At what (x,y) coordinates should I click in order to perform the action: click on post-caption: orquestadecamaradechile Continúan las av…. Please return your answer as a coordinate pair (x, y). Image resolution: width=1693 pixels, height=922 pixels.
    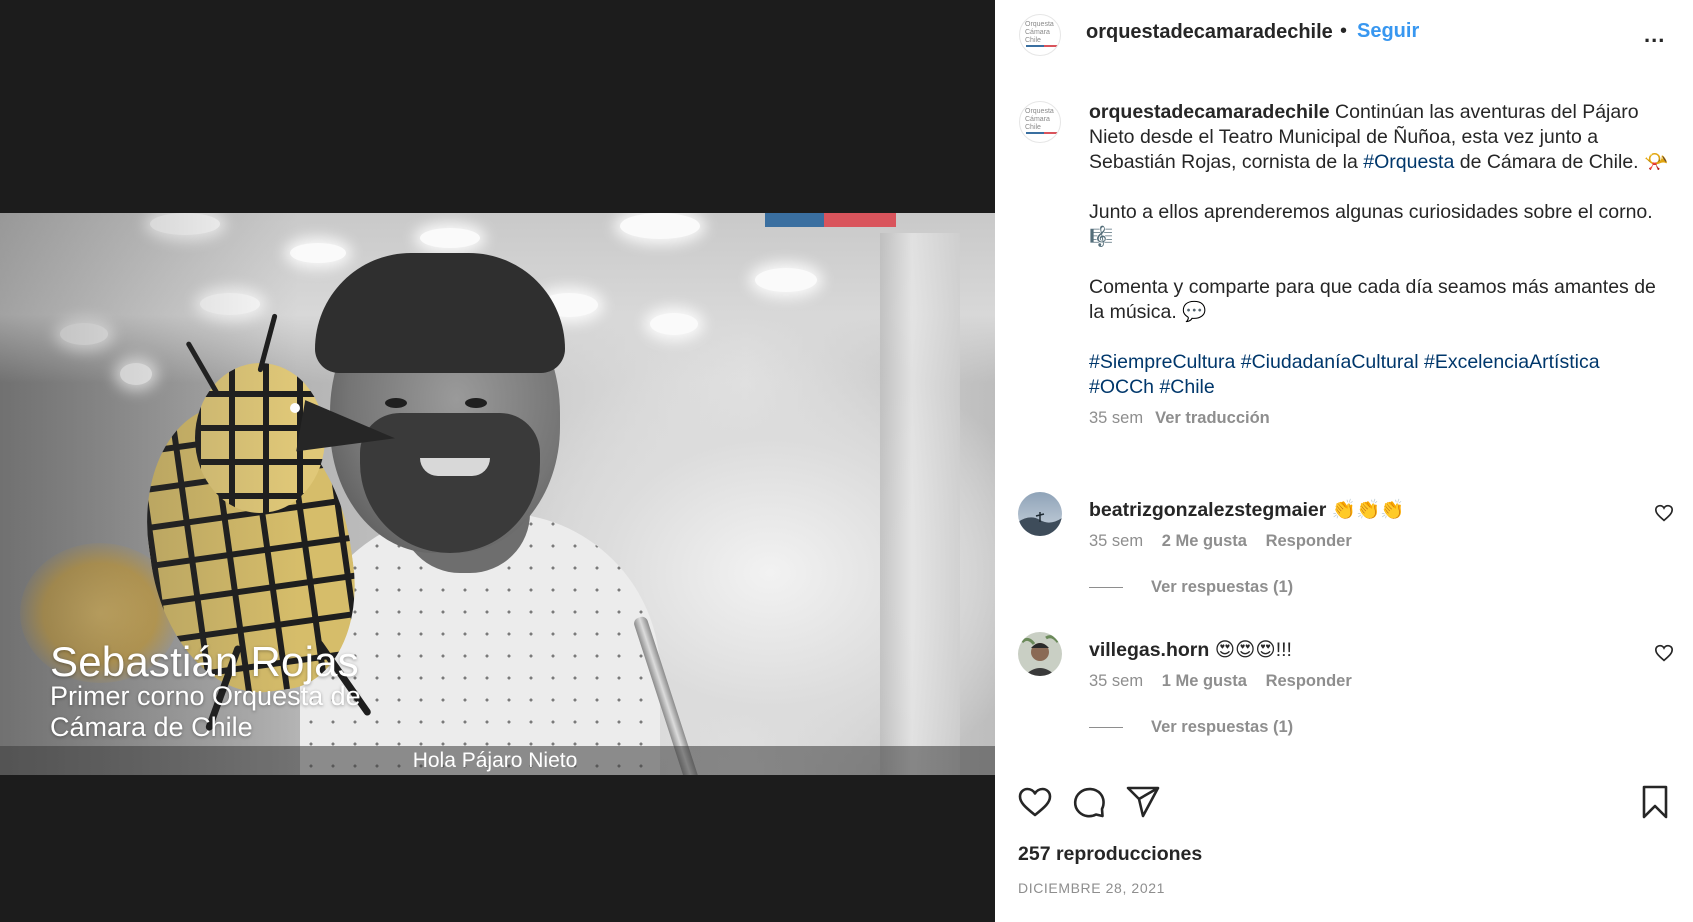
    Looking at the image, I should click on (1379, 265).